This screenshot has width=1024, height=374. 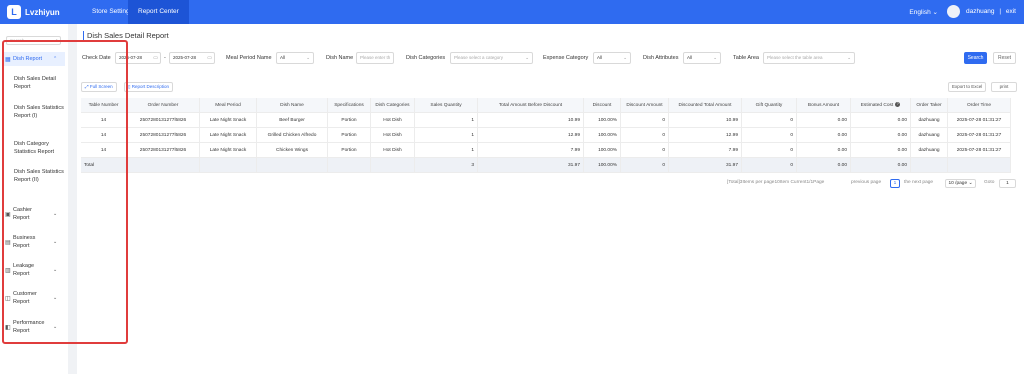 I want to click on print-button: print, so click(x=1004, y=87).